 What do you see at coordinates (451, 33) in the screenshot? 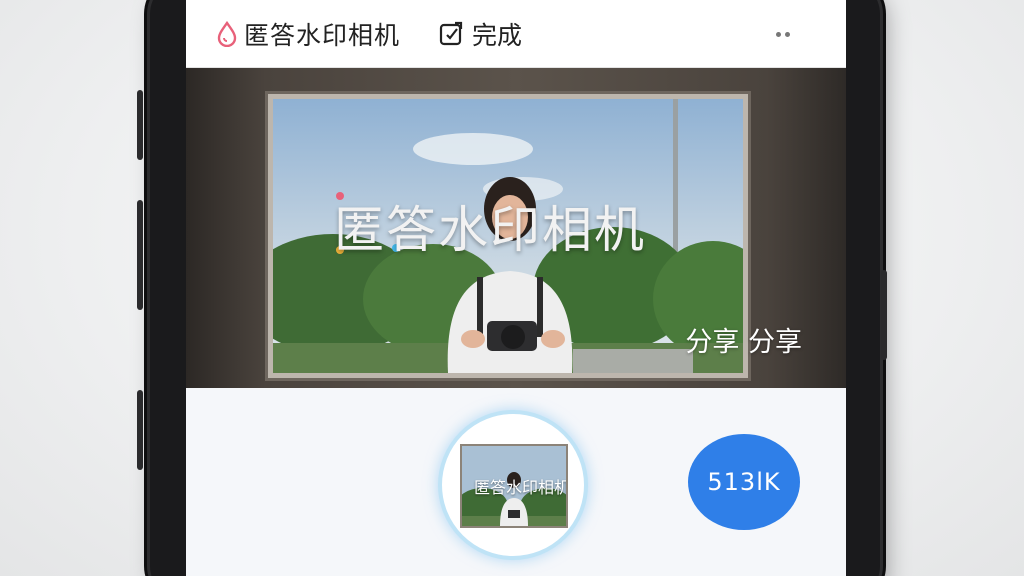
I see `edit-square-icon` at bounding box center [451, 33].